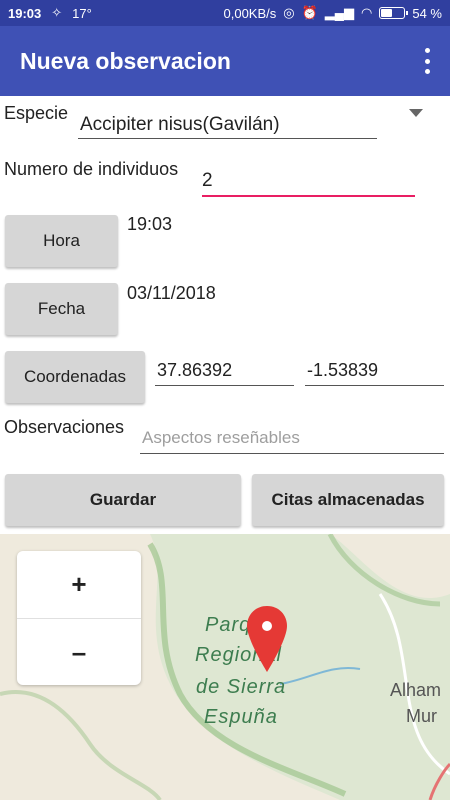  Describe the element at coordinates (180, 125) in the screenshot. I see `species-select: Accipiter nisus(Gavilán)` at that location.